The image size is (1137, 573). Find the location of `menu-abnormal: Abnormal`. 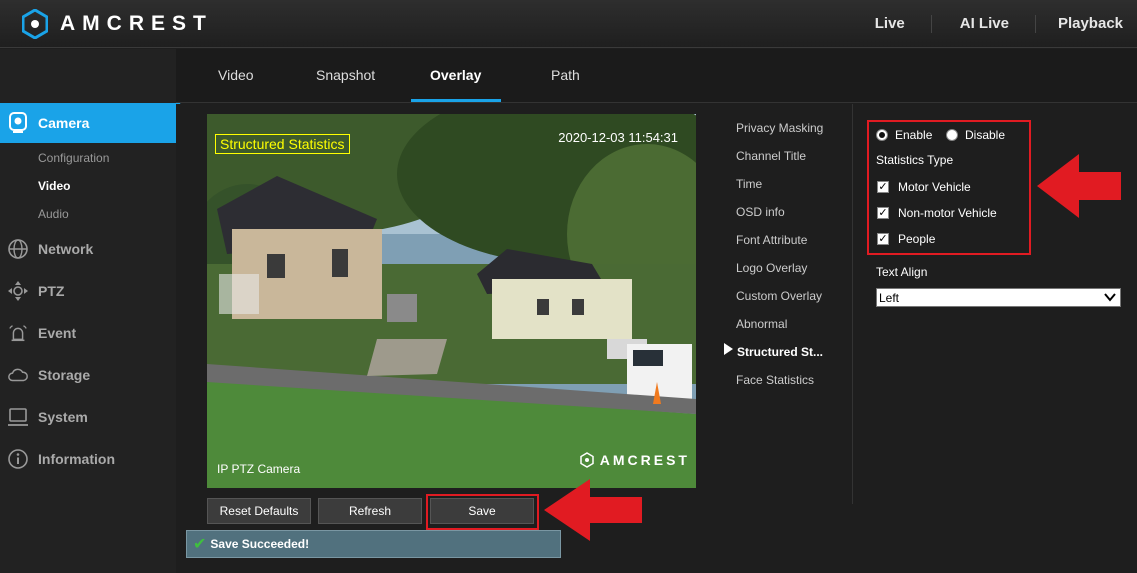

menu-abnormal: Abnormal is located at coordinates (761, 324).